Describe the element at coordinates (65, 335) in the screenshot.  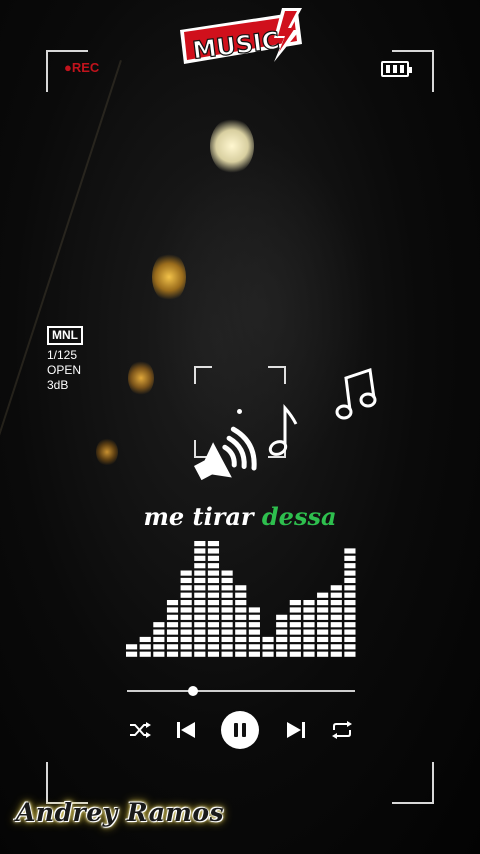
I see `mode-badge: MNL` at that location.